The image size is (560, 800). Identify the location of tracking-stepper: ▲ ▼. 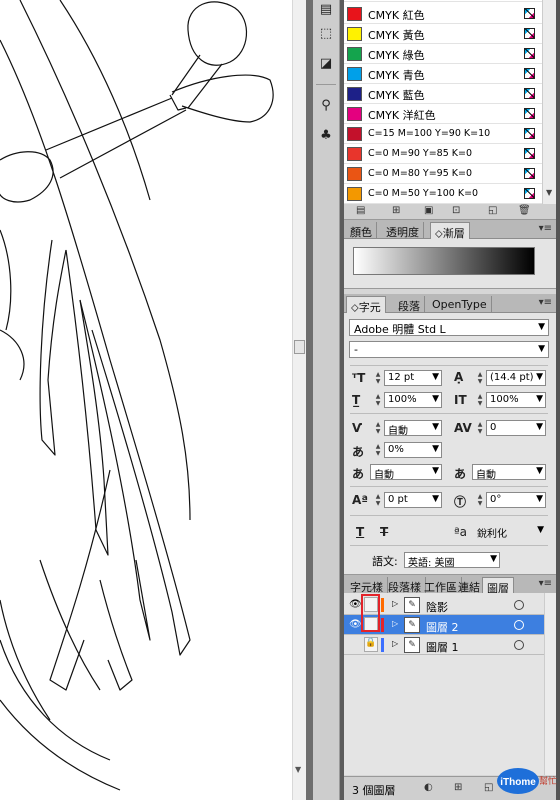
(480, 428).